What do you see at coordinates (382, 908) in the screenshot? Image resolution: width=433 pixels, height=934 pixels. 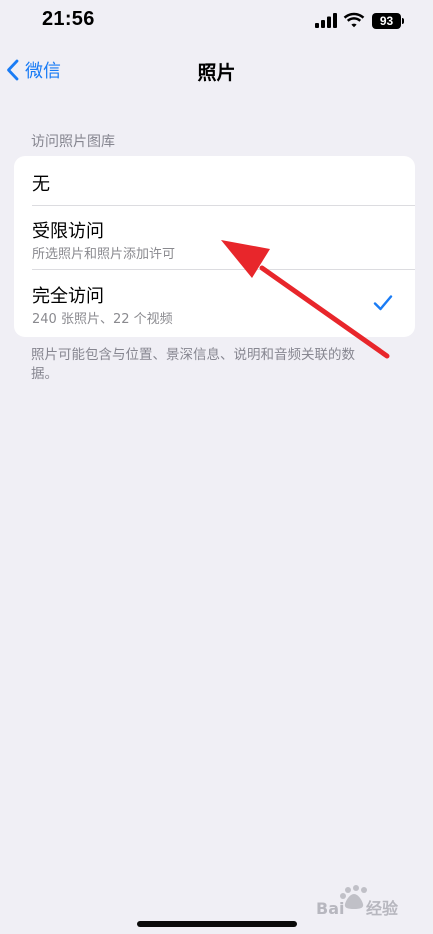 I see `svg-text: 经验` at bounding box center [382, 908].